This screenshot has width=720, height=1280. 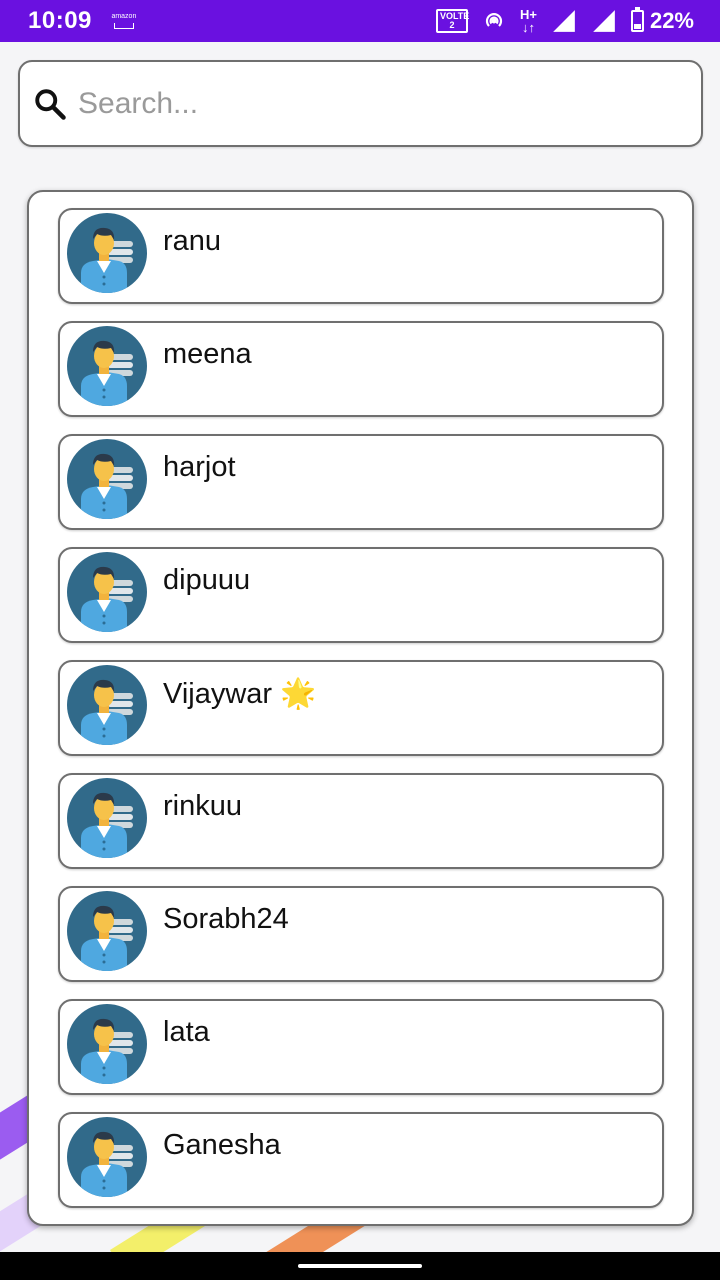 What do you see at coordinates (452, 25) in the screenshot?
I see `volte-sim: 2` at bounding box center [452, 25].